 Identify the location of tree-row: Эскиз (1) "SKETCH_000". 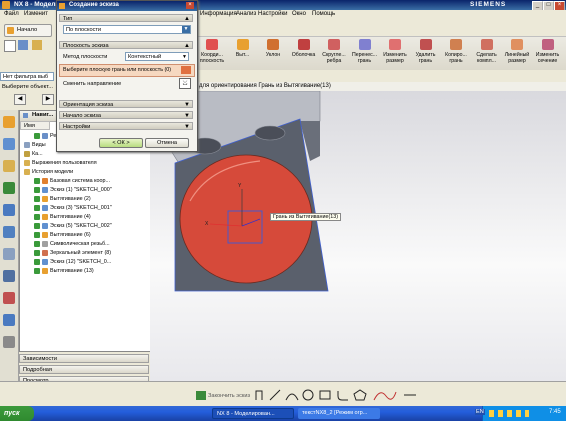
(73, 190).